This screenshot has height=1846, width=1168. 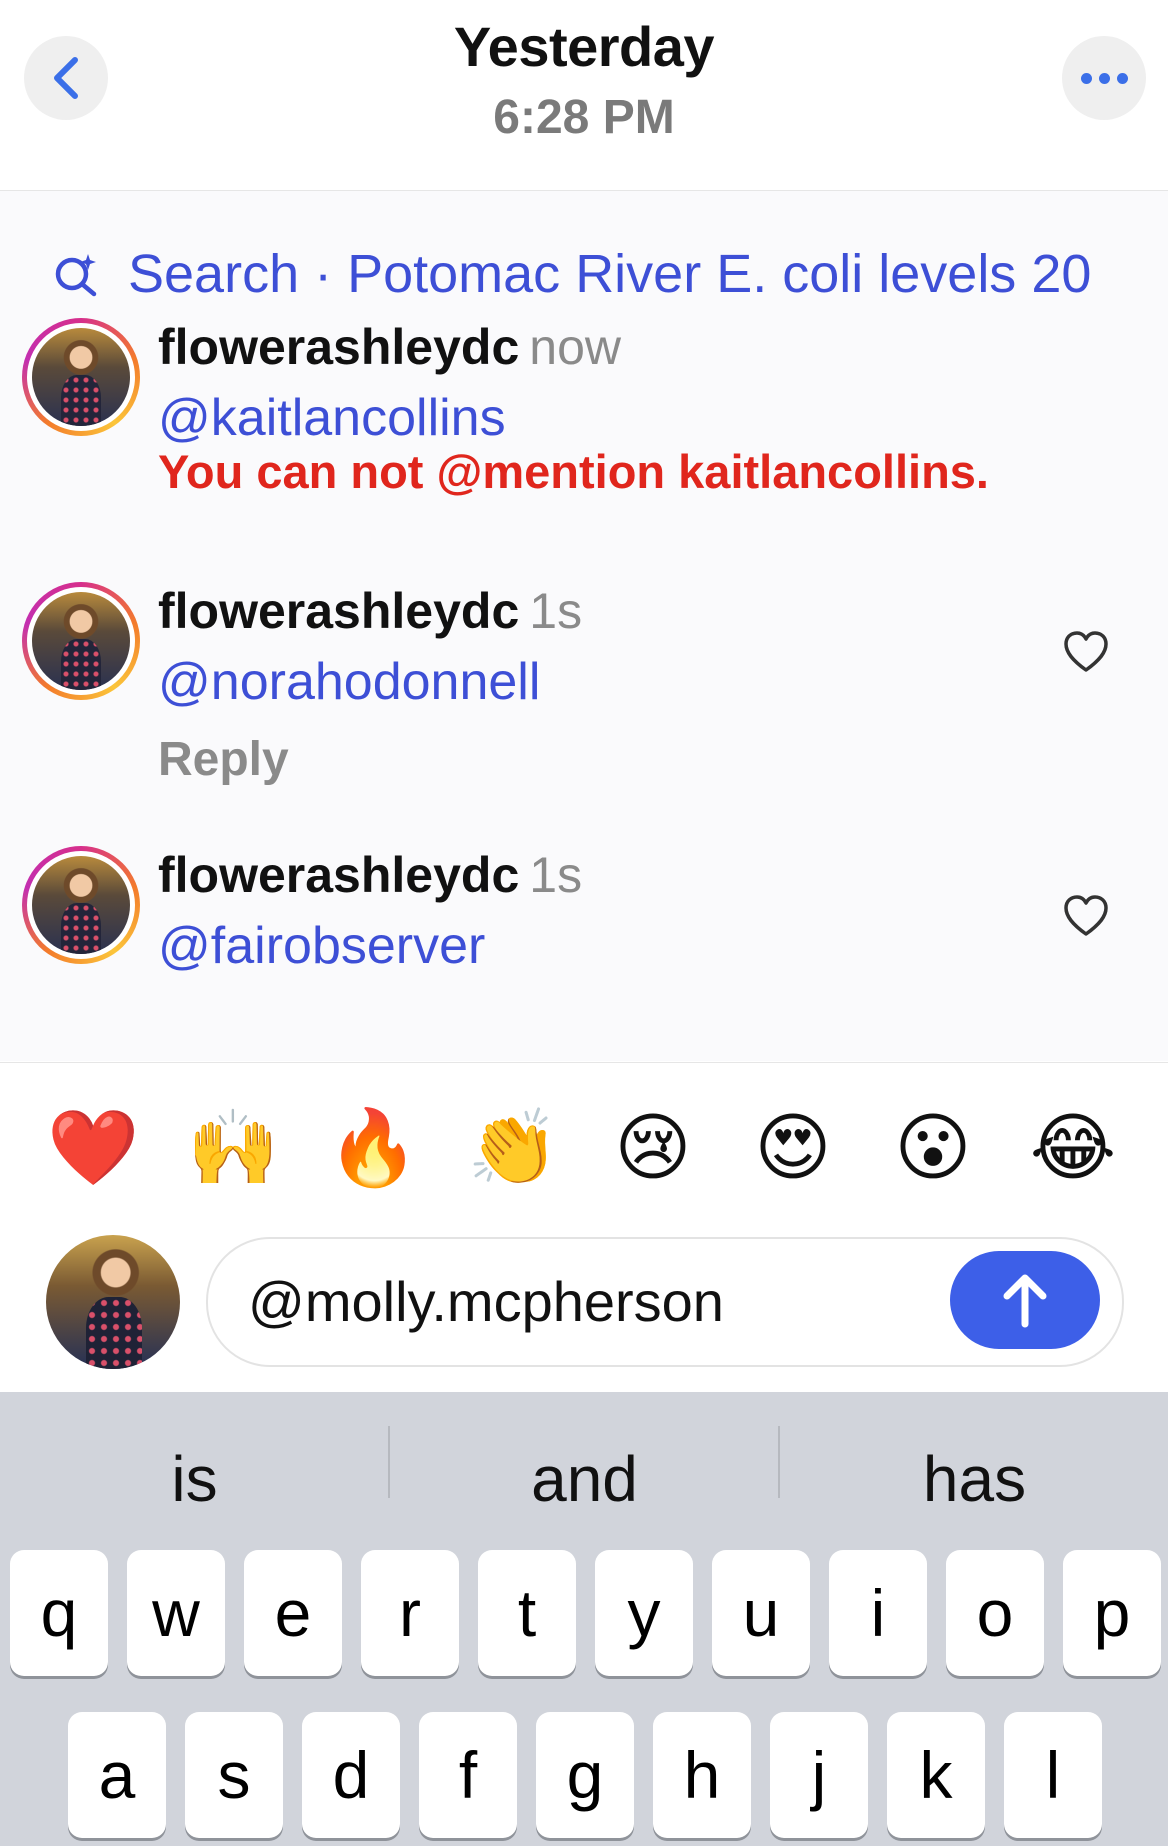 What do you see at coordinates (486, 1301) in the screenshot?
I see `comment-input-value: @molly.mcpherson` at bounding box center [486, 1301].